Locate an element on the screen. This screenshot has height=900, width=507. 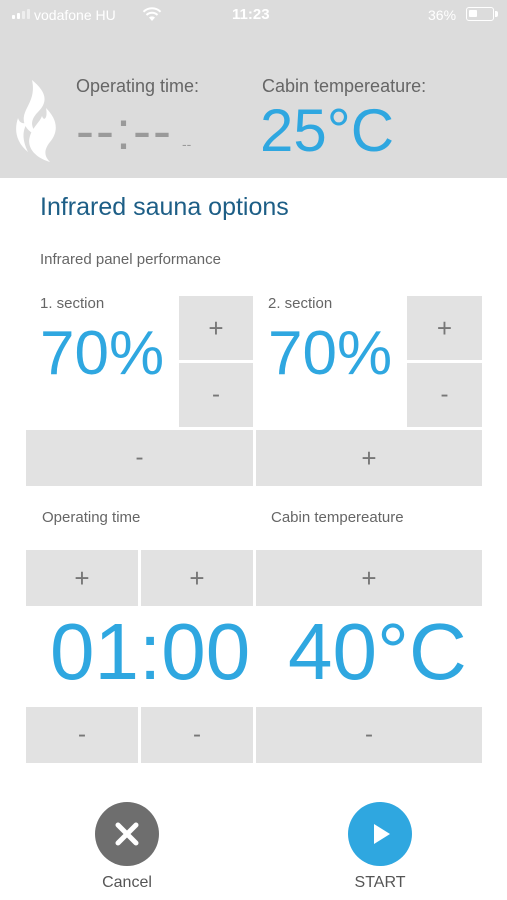
battery-percent: 36% is located at coordinates (442, 15).